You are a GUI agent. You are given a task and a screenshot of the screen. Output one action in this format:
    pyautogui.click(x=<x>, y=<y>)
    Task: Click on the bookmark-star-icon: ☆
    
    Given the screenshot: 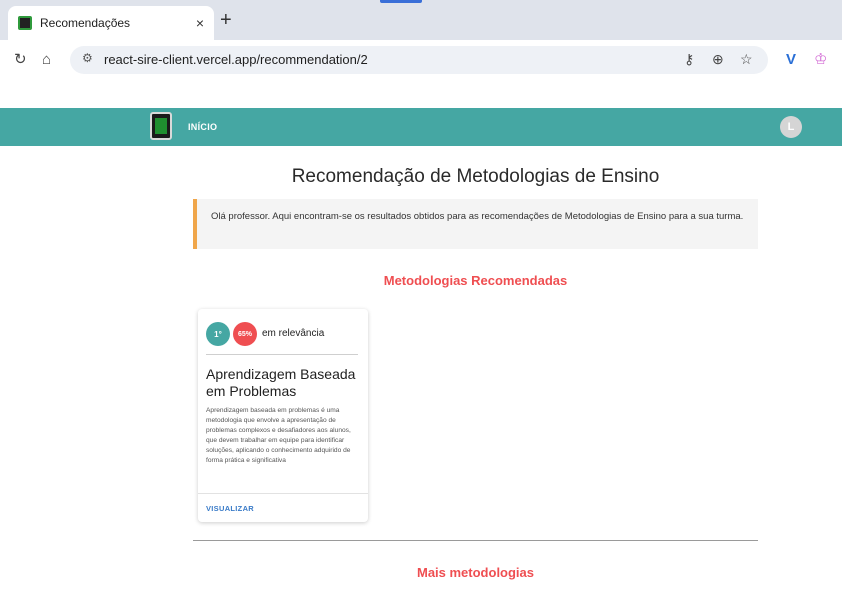 What is the action you would take?
    pyautogui.click(x=746, y=59)
    